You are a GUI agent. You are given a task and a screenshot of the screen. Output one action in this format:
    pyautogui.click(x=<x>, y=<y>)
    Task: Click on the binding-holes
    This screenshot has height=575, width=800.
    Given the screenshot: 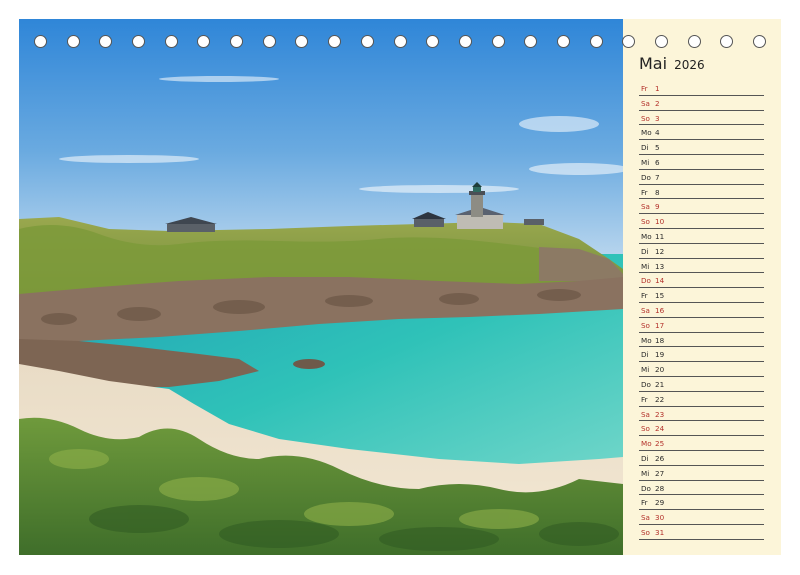 What is the action you would take?
    pyautogui.click(x=400, y=43)
    